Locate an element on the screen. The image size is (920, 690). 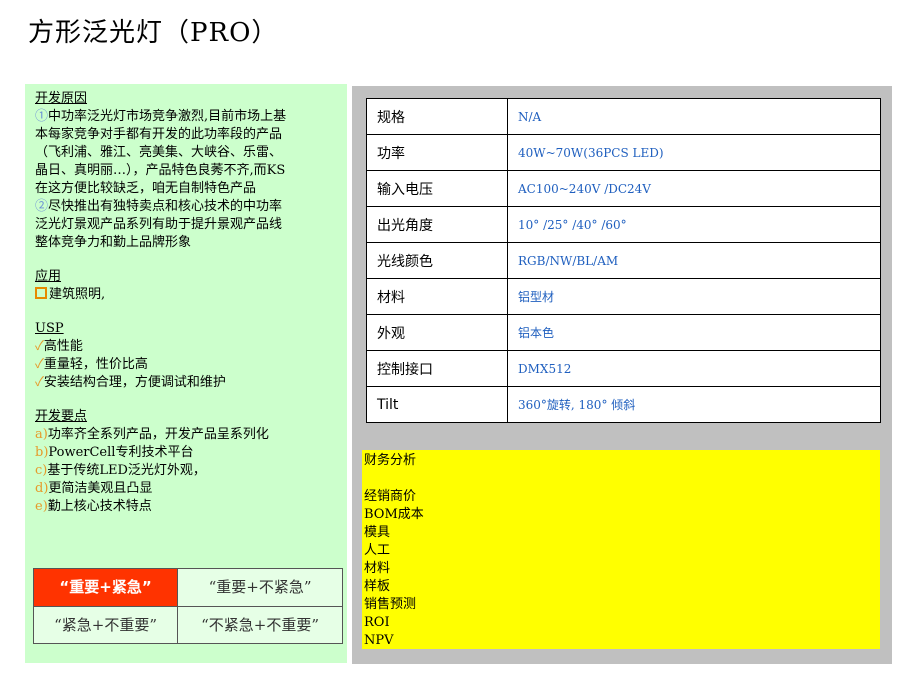
key-point-item: c)基于传统LED泛光灯外观， is located at coordinates (186, 471).